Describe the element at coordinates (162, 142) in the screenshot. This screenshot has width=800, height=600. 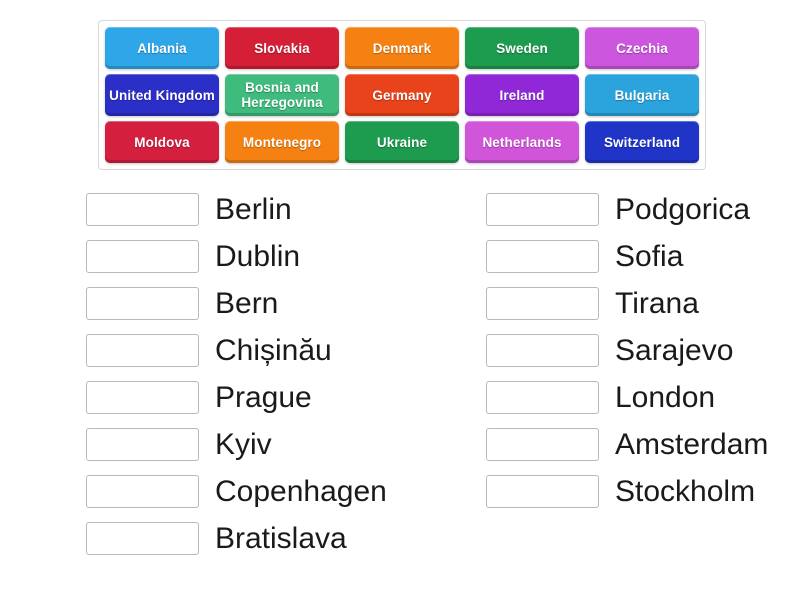
I see `word-tile: Moldova` at that location.